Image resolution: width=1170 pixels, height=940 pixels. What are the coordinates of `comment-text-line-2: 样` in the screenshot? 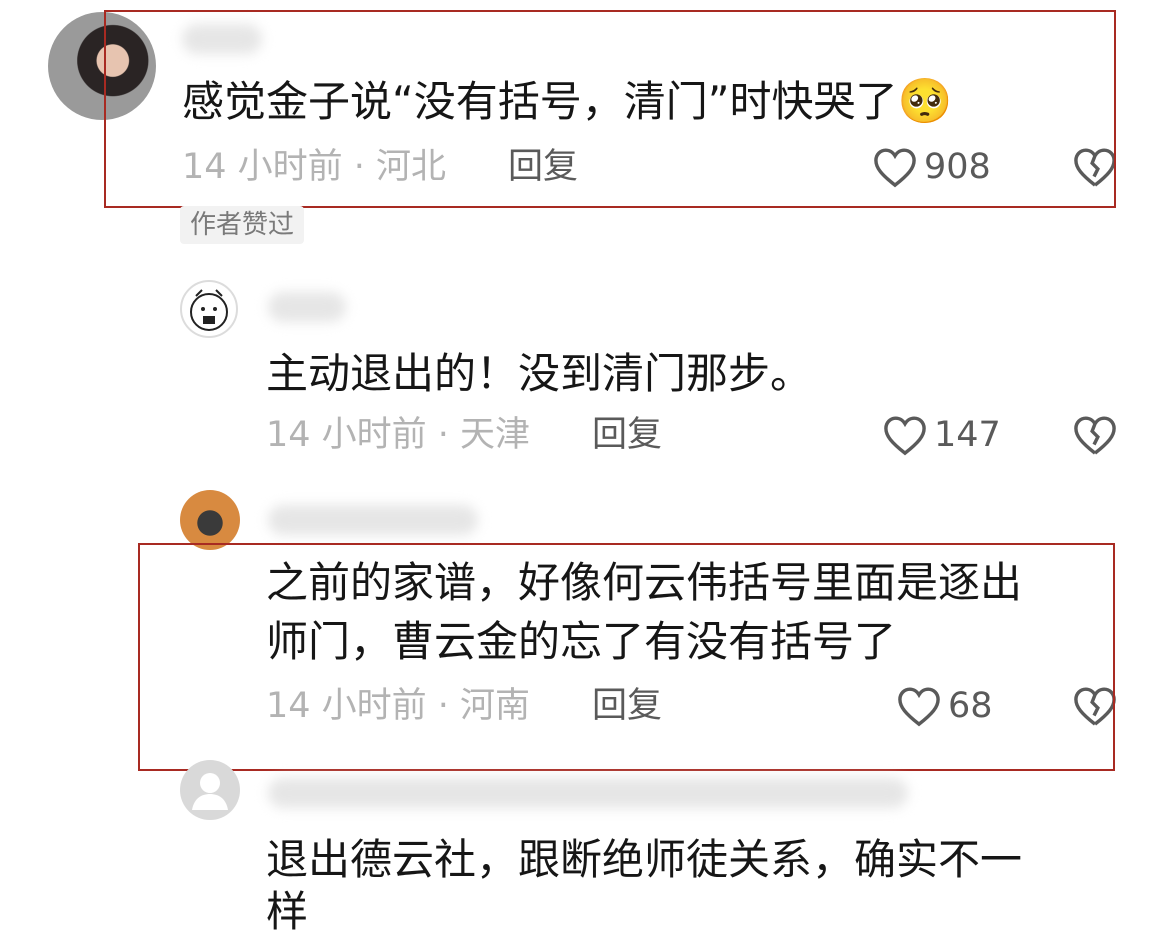 It's located at (287, 911).